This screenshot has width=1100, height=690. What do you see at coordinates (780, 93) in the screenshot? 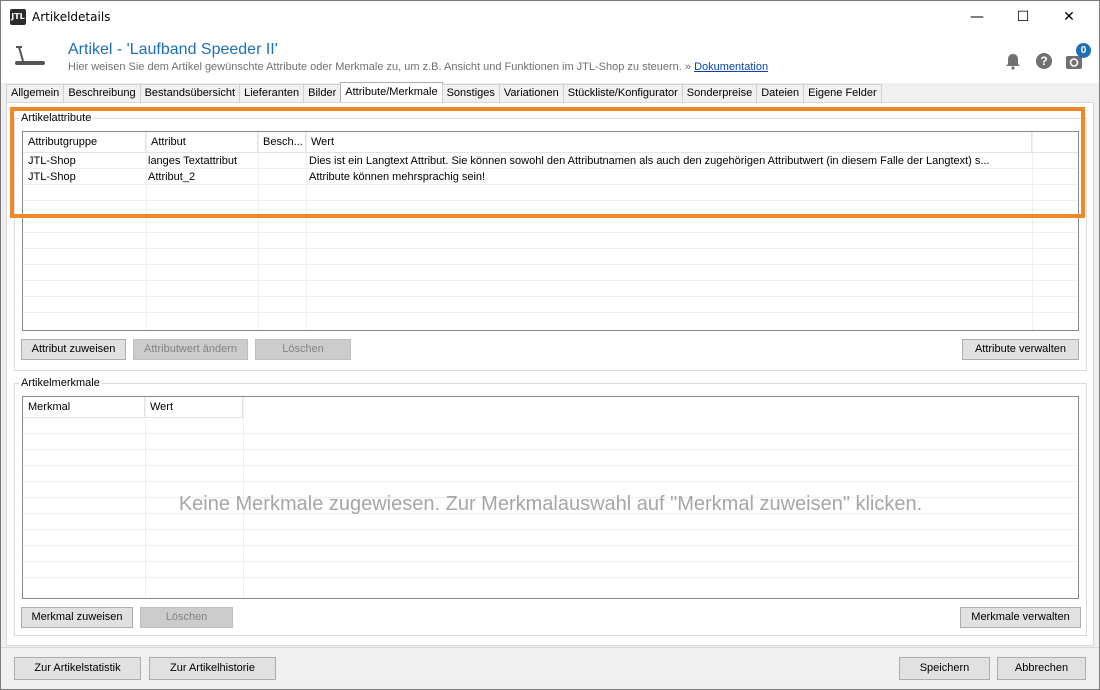
I see `tab-dateien: Dateien` at bounding box center [780, 93].